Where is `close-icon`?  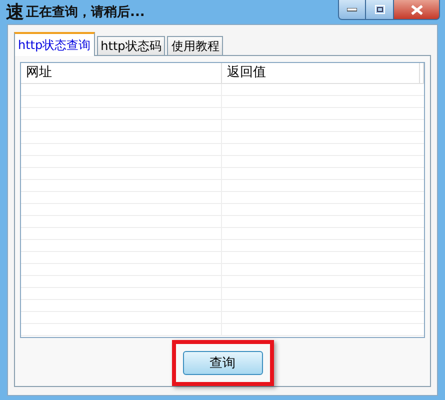 close-icon is located at coordinates (416, 9).